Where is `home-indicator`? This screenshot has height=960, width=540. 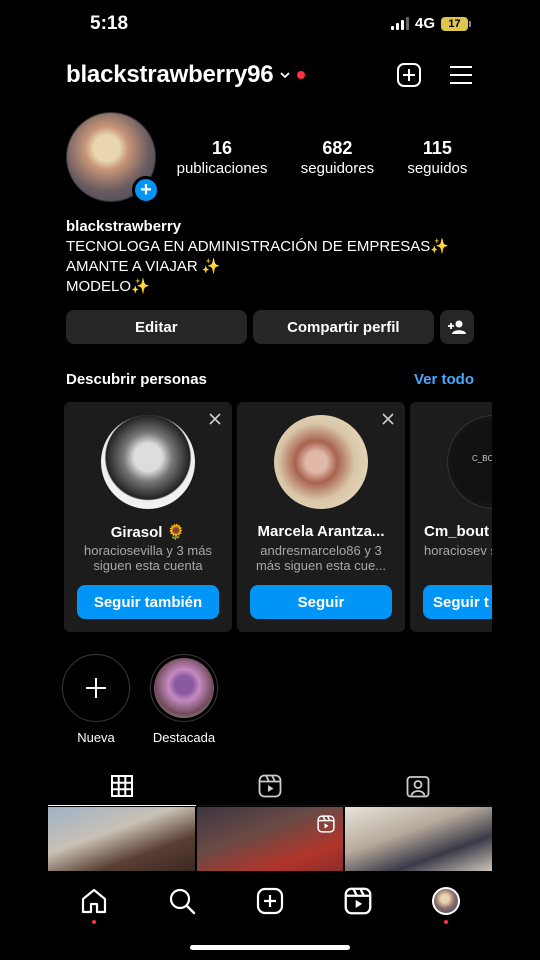 home-indicator is located at coordinates (270, 947).